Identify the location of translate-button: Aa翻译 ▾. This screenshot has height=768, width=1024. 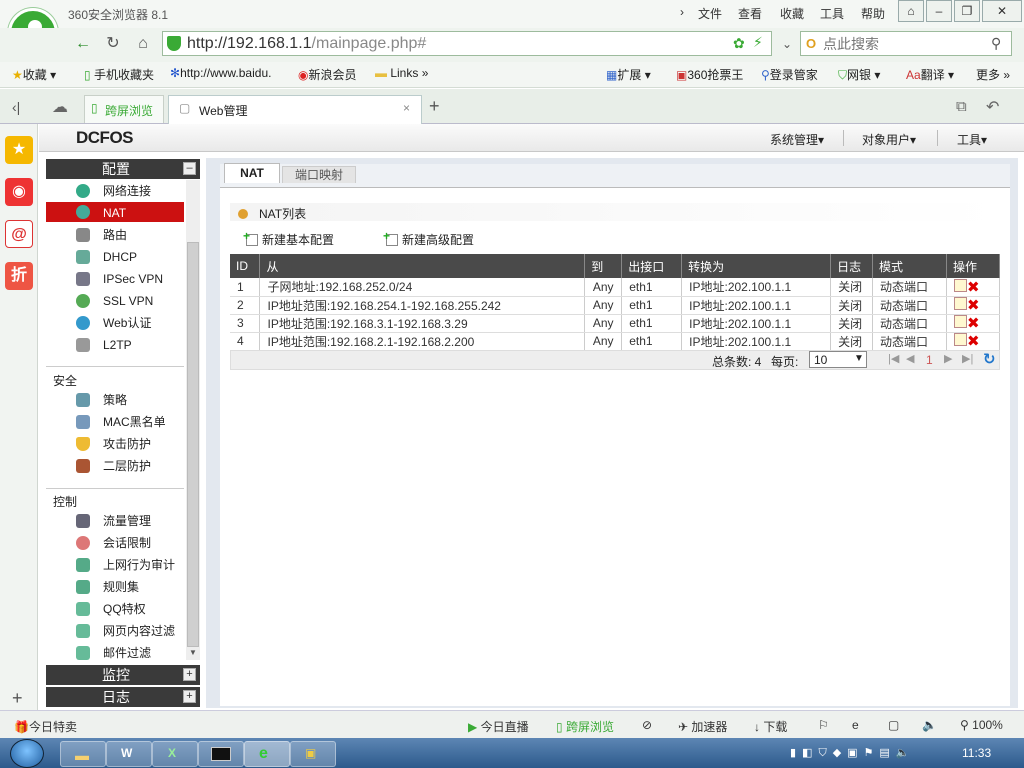
(930, 74).